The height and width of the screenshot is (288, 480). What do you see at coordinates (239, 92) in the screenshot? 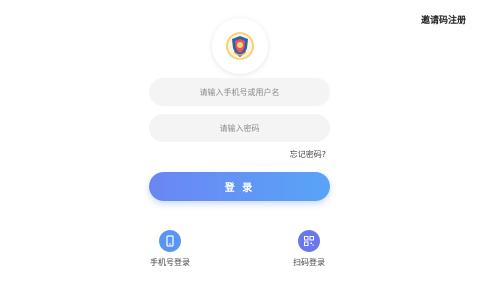
I see `username-input` at bounding box center [239, 92].